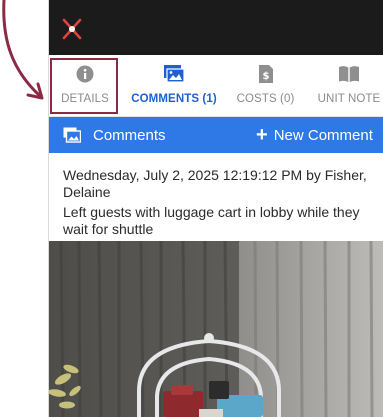 This screenshot has width=383, height=417. I want to click on dollar-document-icon: $, so click(265, 74).